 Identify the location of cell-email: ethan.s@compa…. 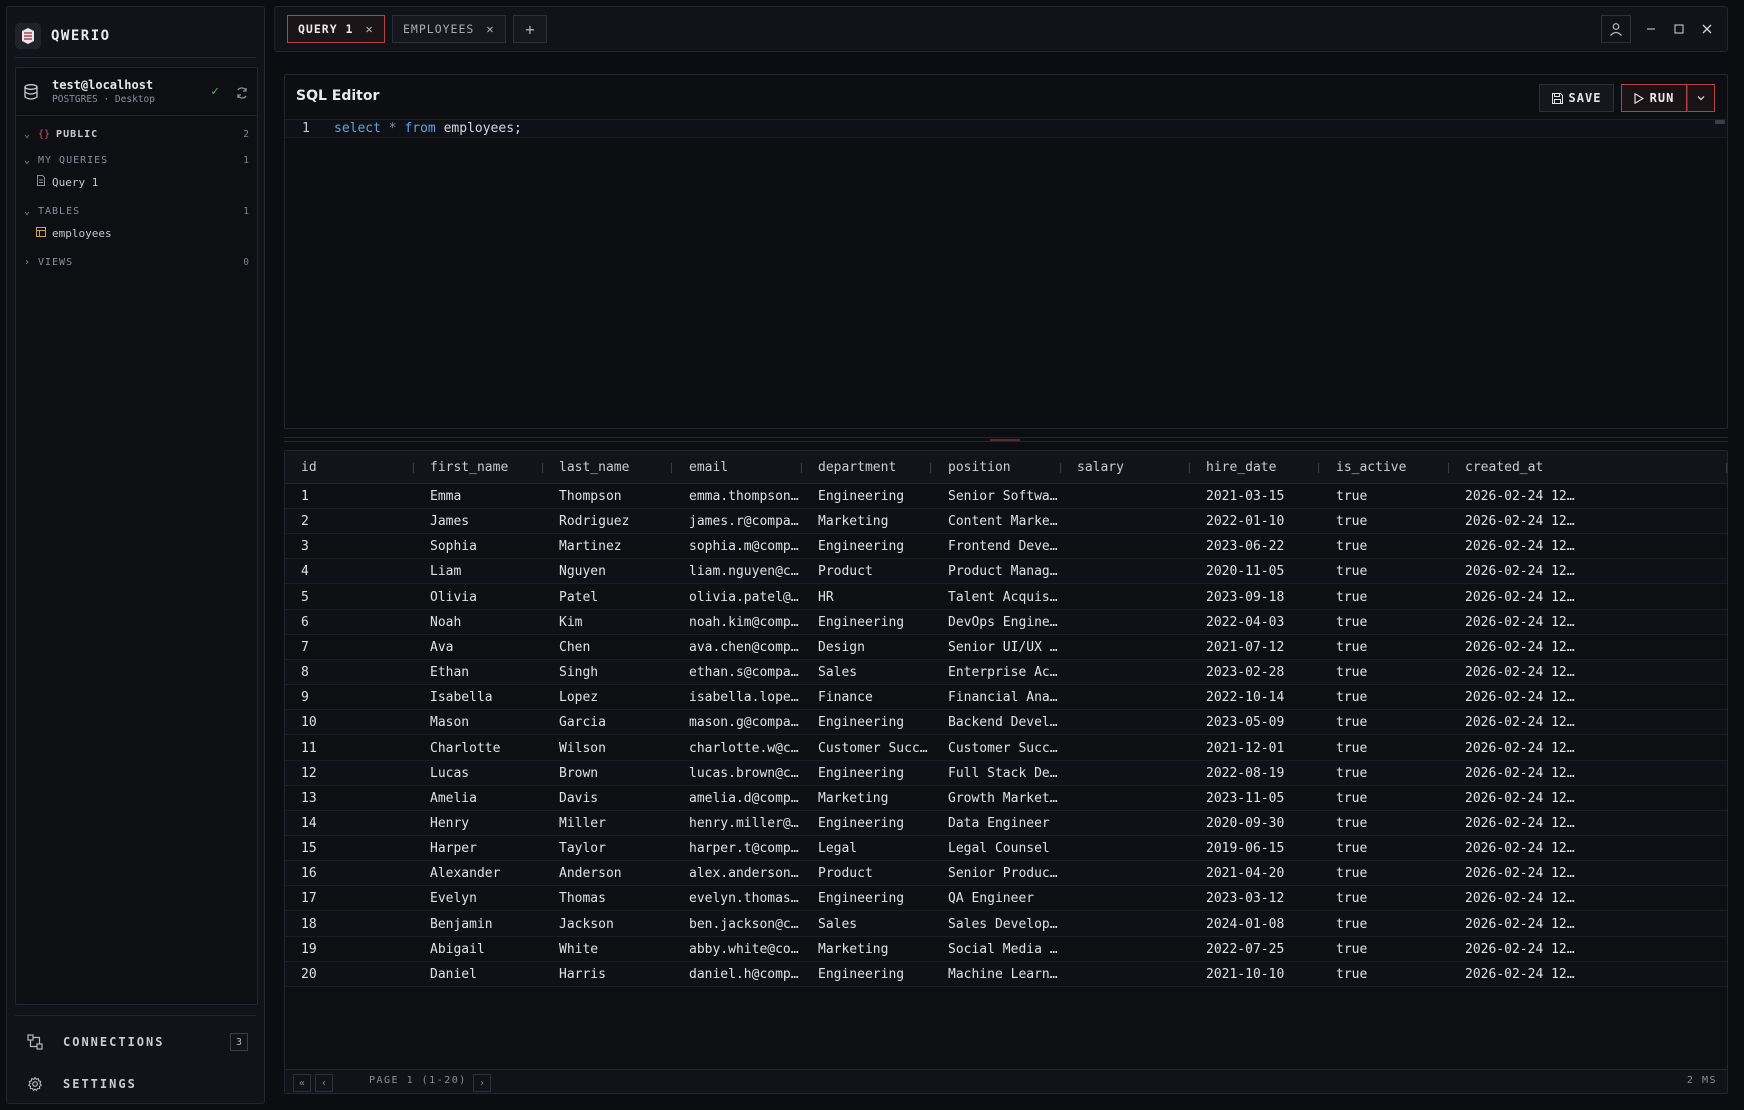
(737, 672).